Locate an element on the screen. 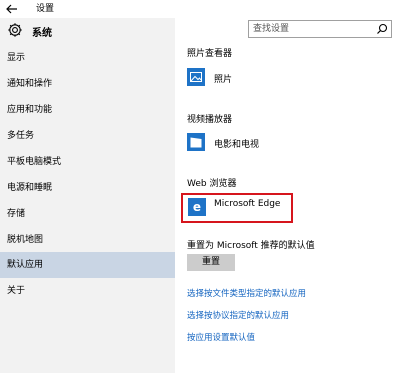  sidebar-item-label: 多任务 is located at coordinates (21, 136).